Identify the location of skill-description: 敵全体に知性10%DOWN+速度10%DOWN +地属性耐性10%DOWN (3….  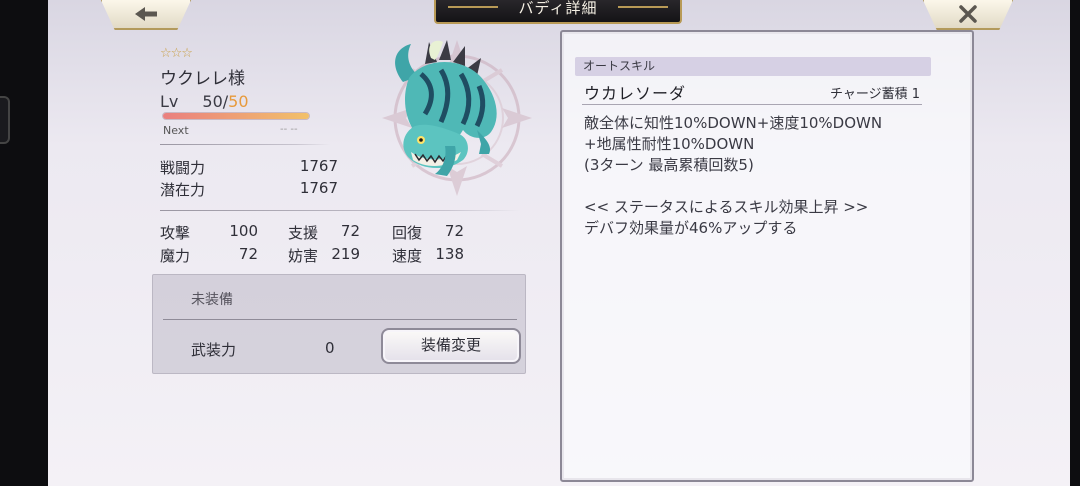
(774, 176).